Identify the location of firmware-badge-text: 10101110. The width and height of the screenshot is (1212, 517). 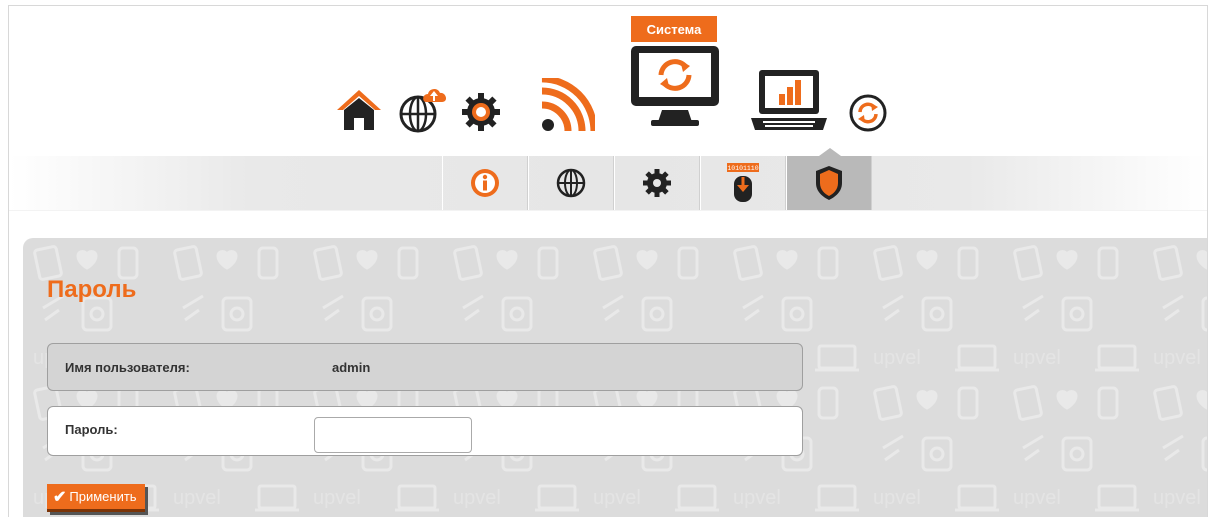
(742, 168).